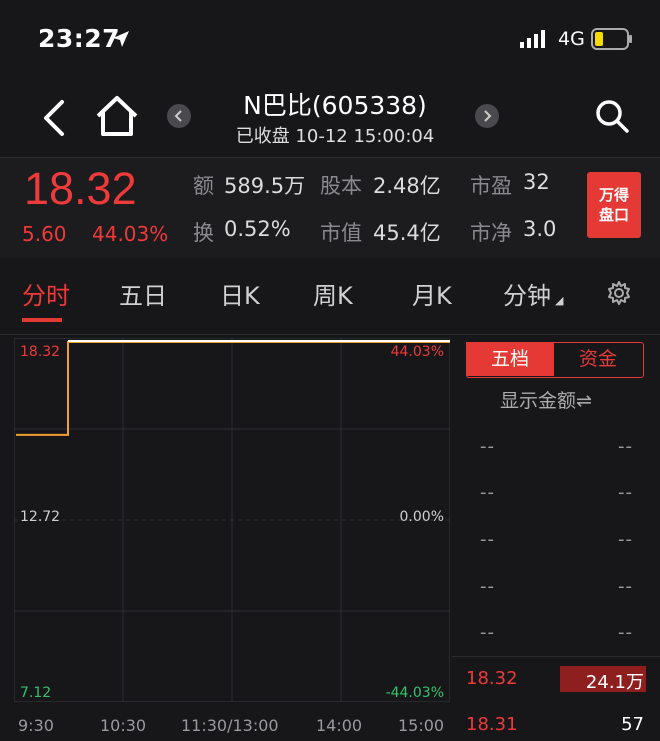 This screenshot has height=741, width=660. Describe the element at coordinates (339, 725) in the screenshot. I see `x-label-1400: 14:00` at that location.